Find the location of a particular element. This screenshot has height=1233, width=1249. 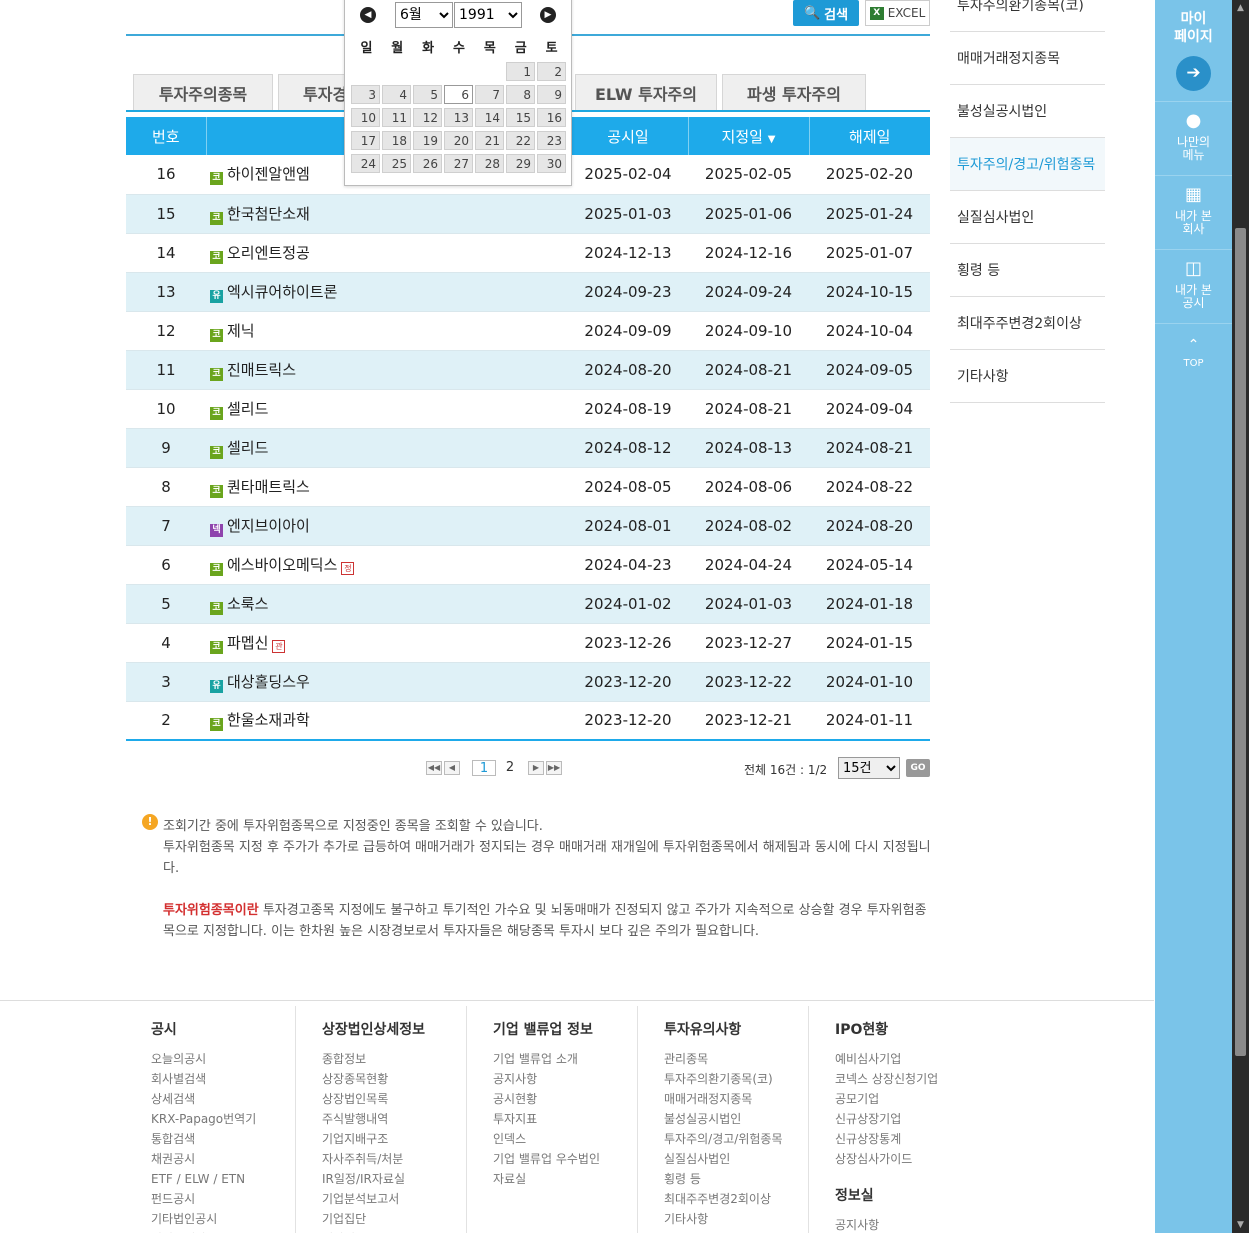

month-select: 6월 is located at coordinates (424, 15).